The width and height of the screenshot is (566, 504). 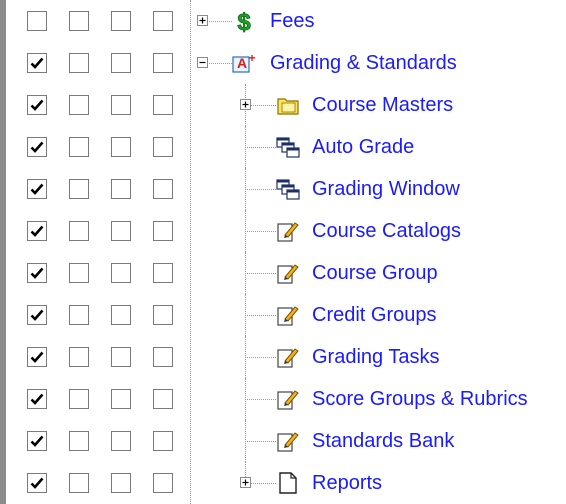 What do you see at coordinates (383, 441) in the screenshot?
I see `tree-item-label: Standards Bank` at bounding box center [383, 441].